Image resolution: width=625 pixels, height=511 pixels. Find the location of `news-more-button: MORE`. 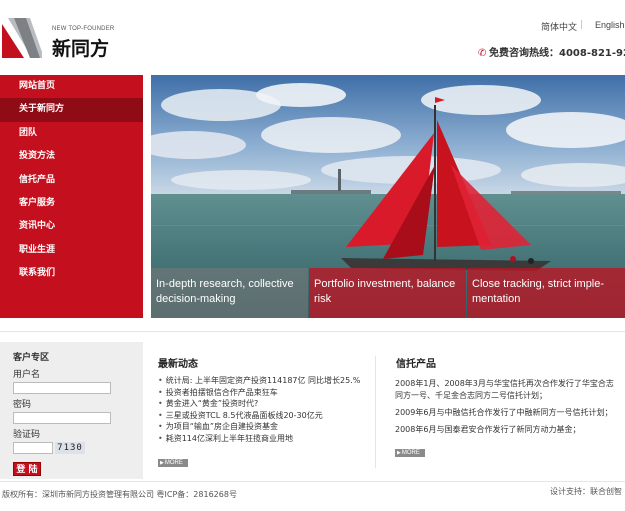

news-more-button: MORE is located at coordinates (173, 463).